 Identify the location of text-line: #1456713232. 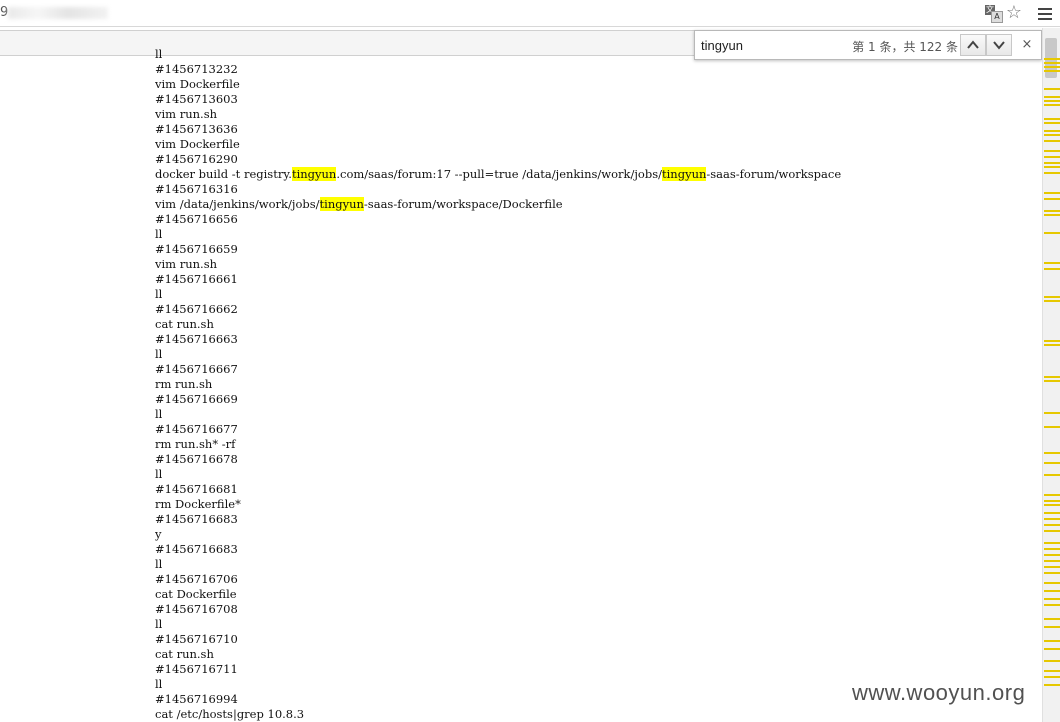
(196, 69).